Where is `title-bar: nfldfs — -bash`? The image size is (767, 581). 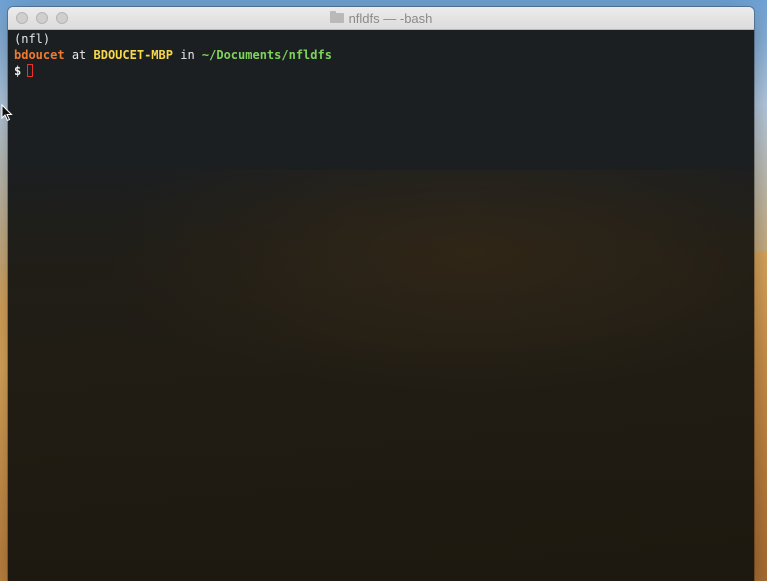 title-bar: nfldfs — -bash is located at coordinates (381, 18).